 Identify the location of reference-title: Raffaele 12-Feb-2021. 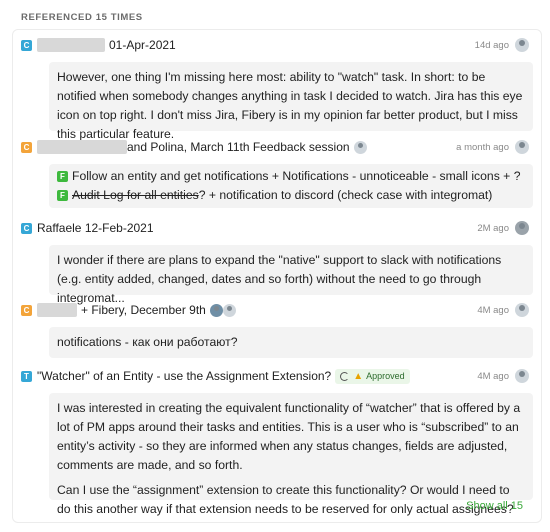
(95, 228).